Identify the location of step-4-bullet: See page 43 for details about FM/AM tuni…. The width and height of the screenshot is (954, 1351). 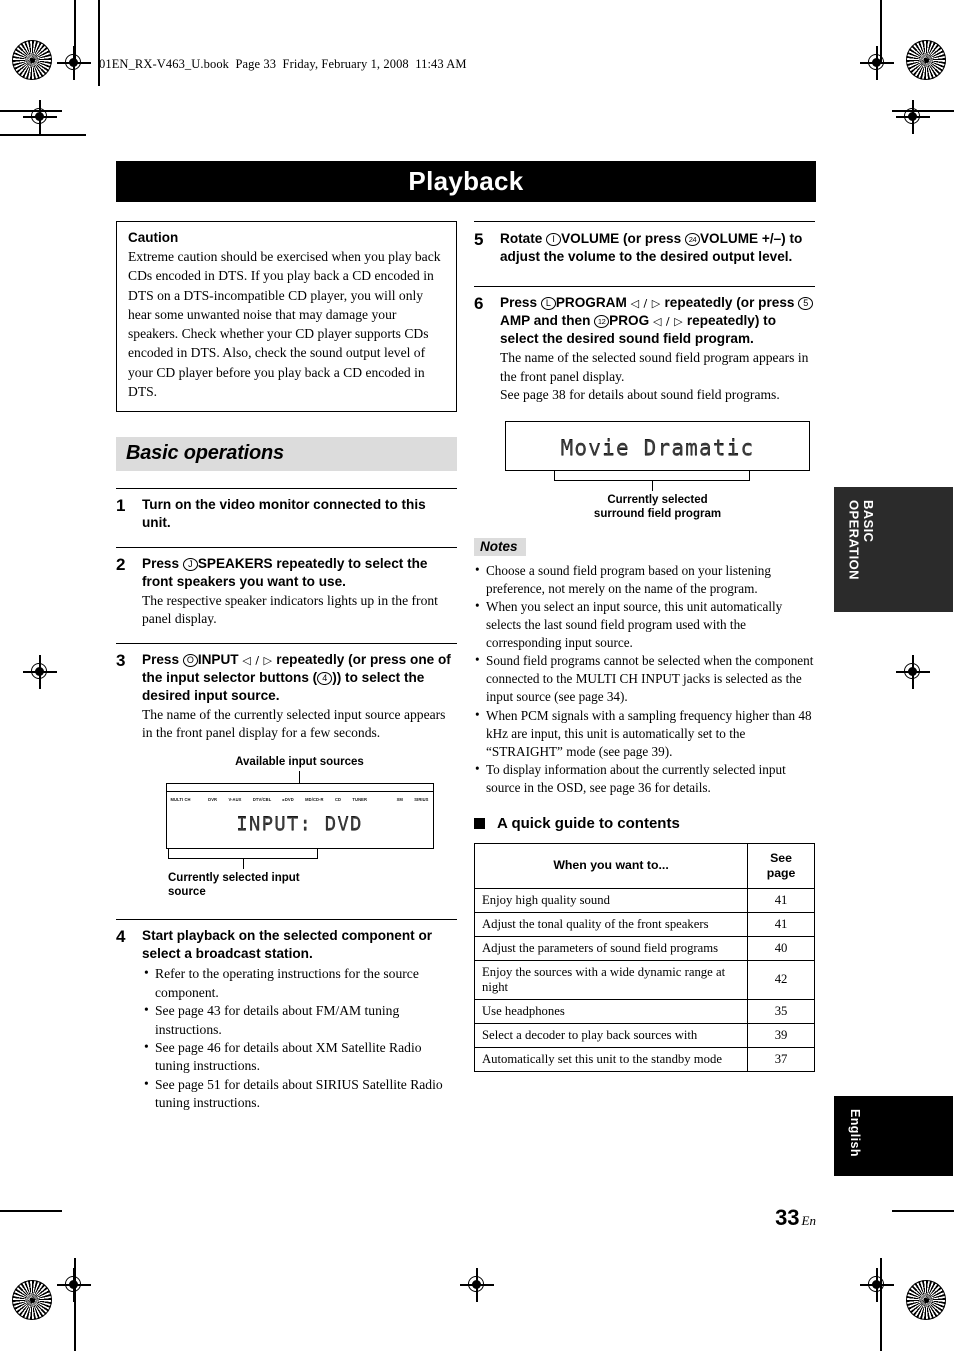
(299, 1020).